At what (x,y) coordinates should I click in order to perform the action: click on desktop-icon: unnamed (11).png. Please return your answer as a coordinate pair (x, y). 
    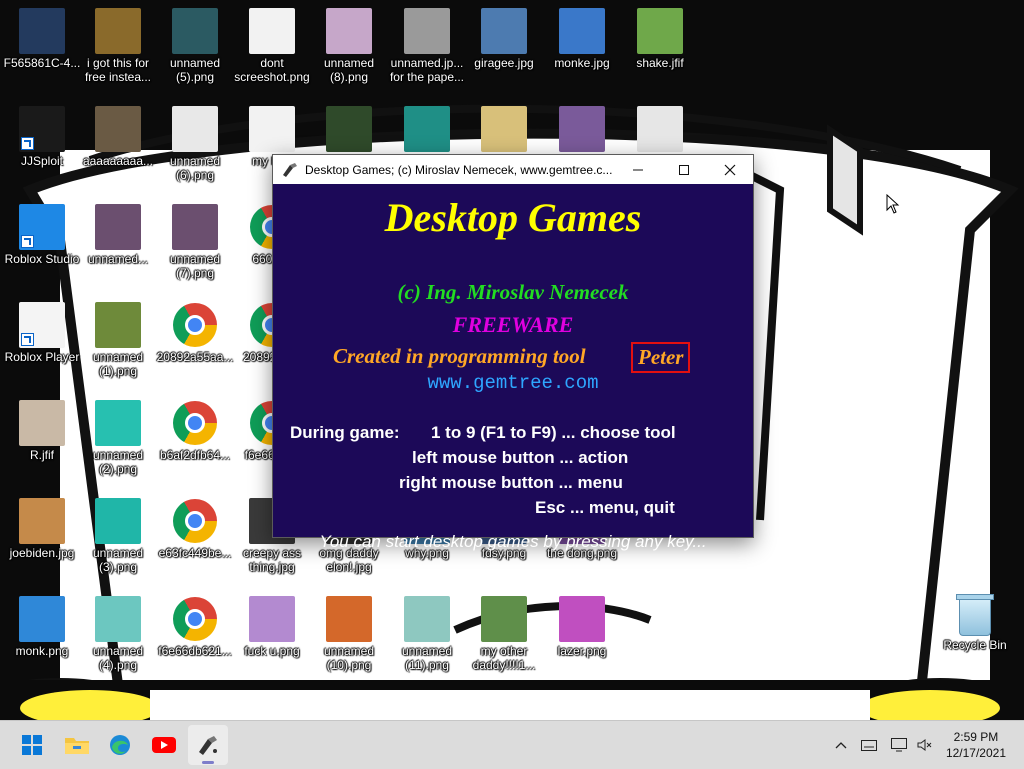
    Looking at the image, I should click on (427, 636).